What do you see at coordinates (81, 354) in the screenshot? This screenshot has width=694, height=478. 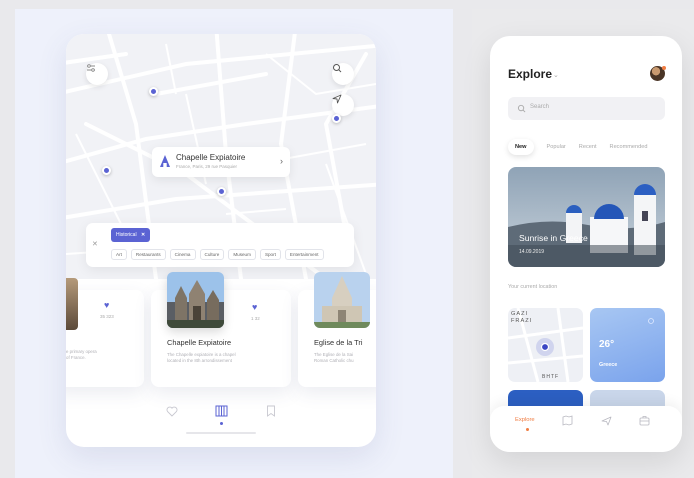 I see `place-description: e primary opera of France.` at bounding box center [81, 354].